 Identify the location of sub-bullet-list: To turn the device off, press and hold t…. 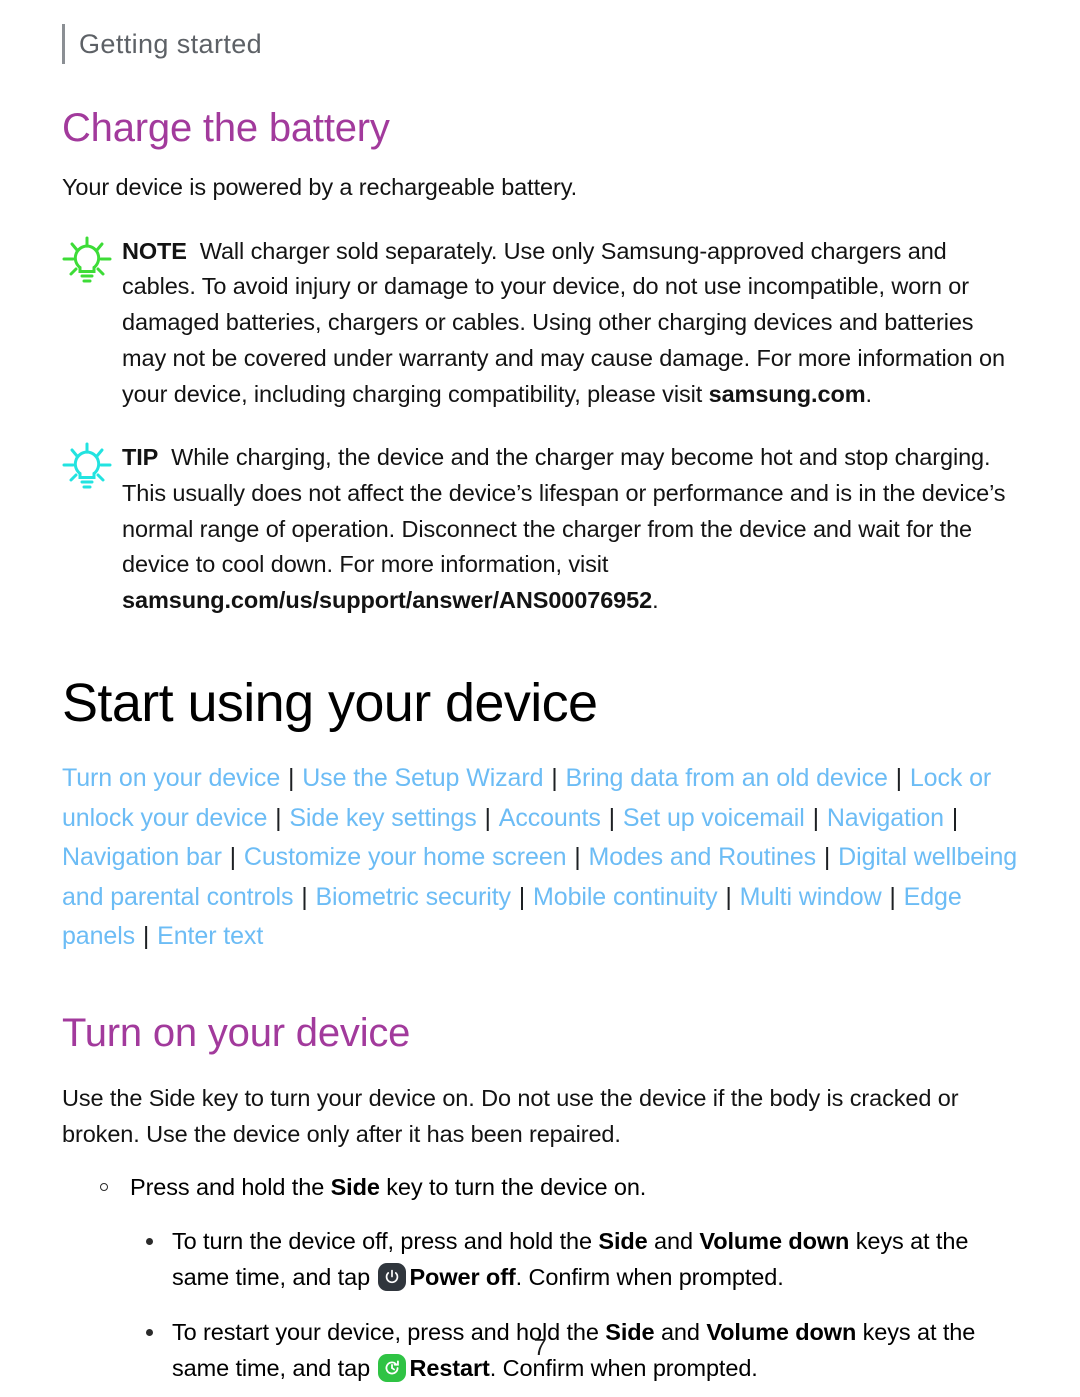
(540, 1305).